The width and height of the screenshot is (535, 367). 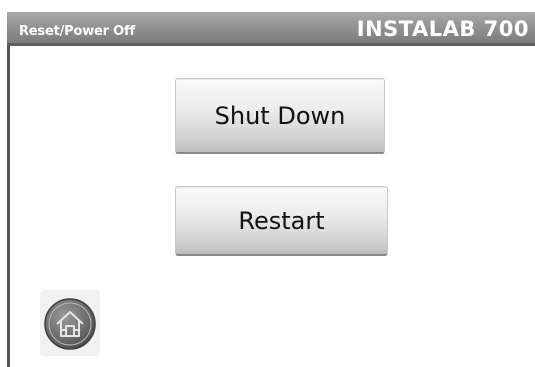 What do you see at coordinates (280, 116) in the screenshot?
I see `shut-down-button: Shut Down` at bounding box center [280, 116].